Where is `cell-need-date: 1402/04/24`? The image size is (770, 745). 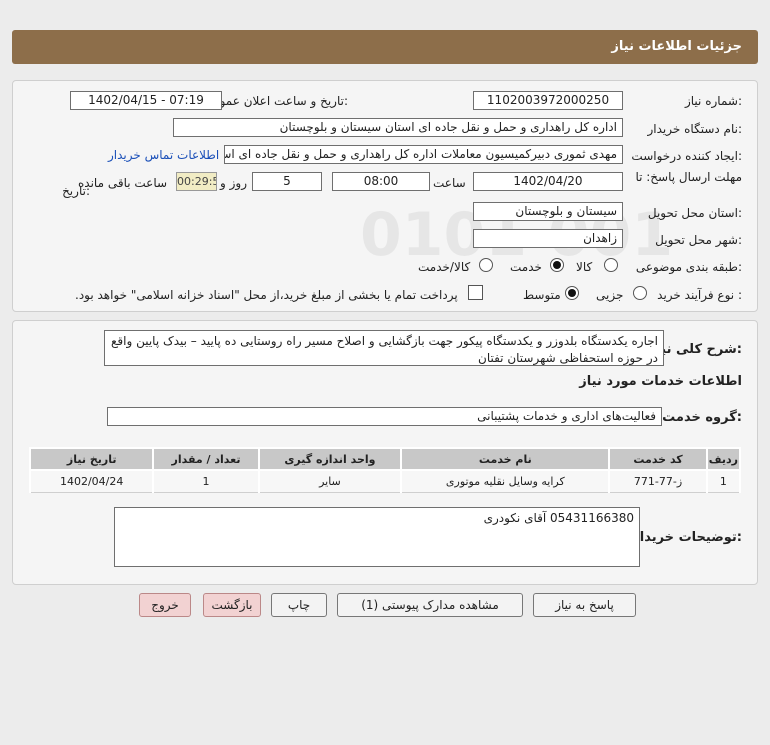
cell-need-date: 1402/04/24 is located at coordinates (91, 481).